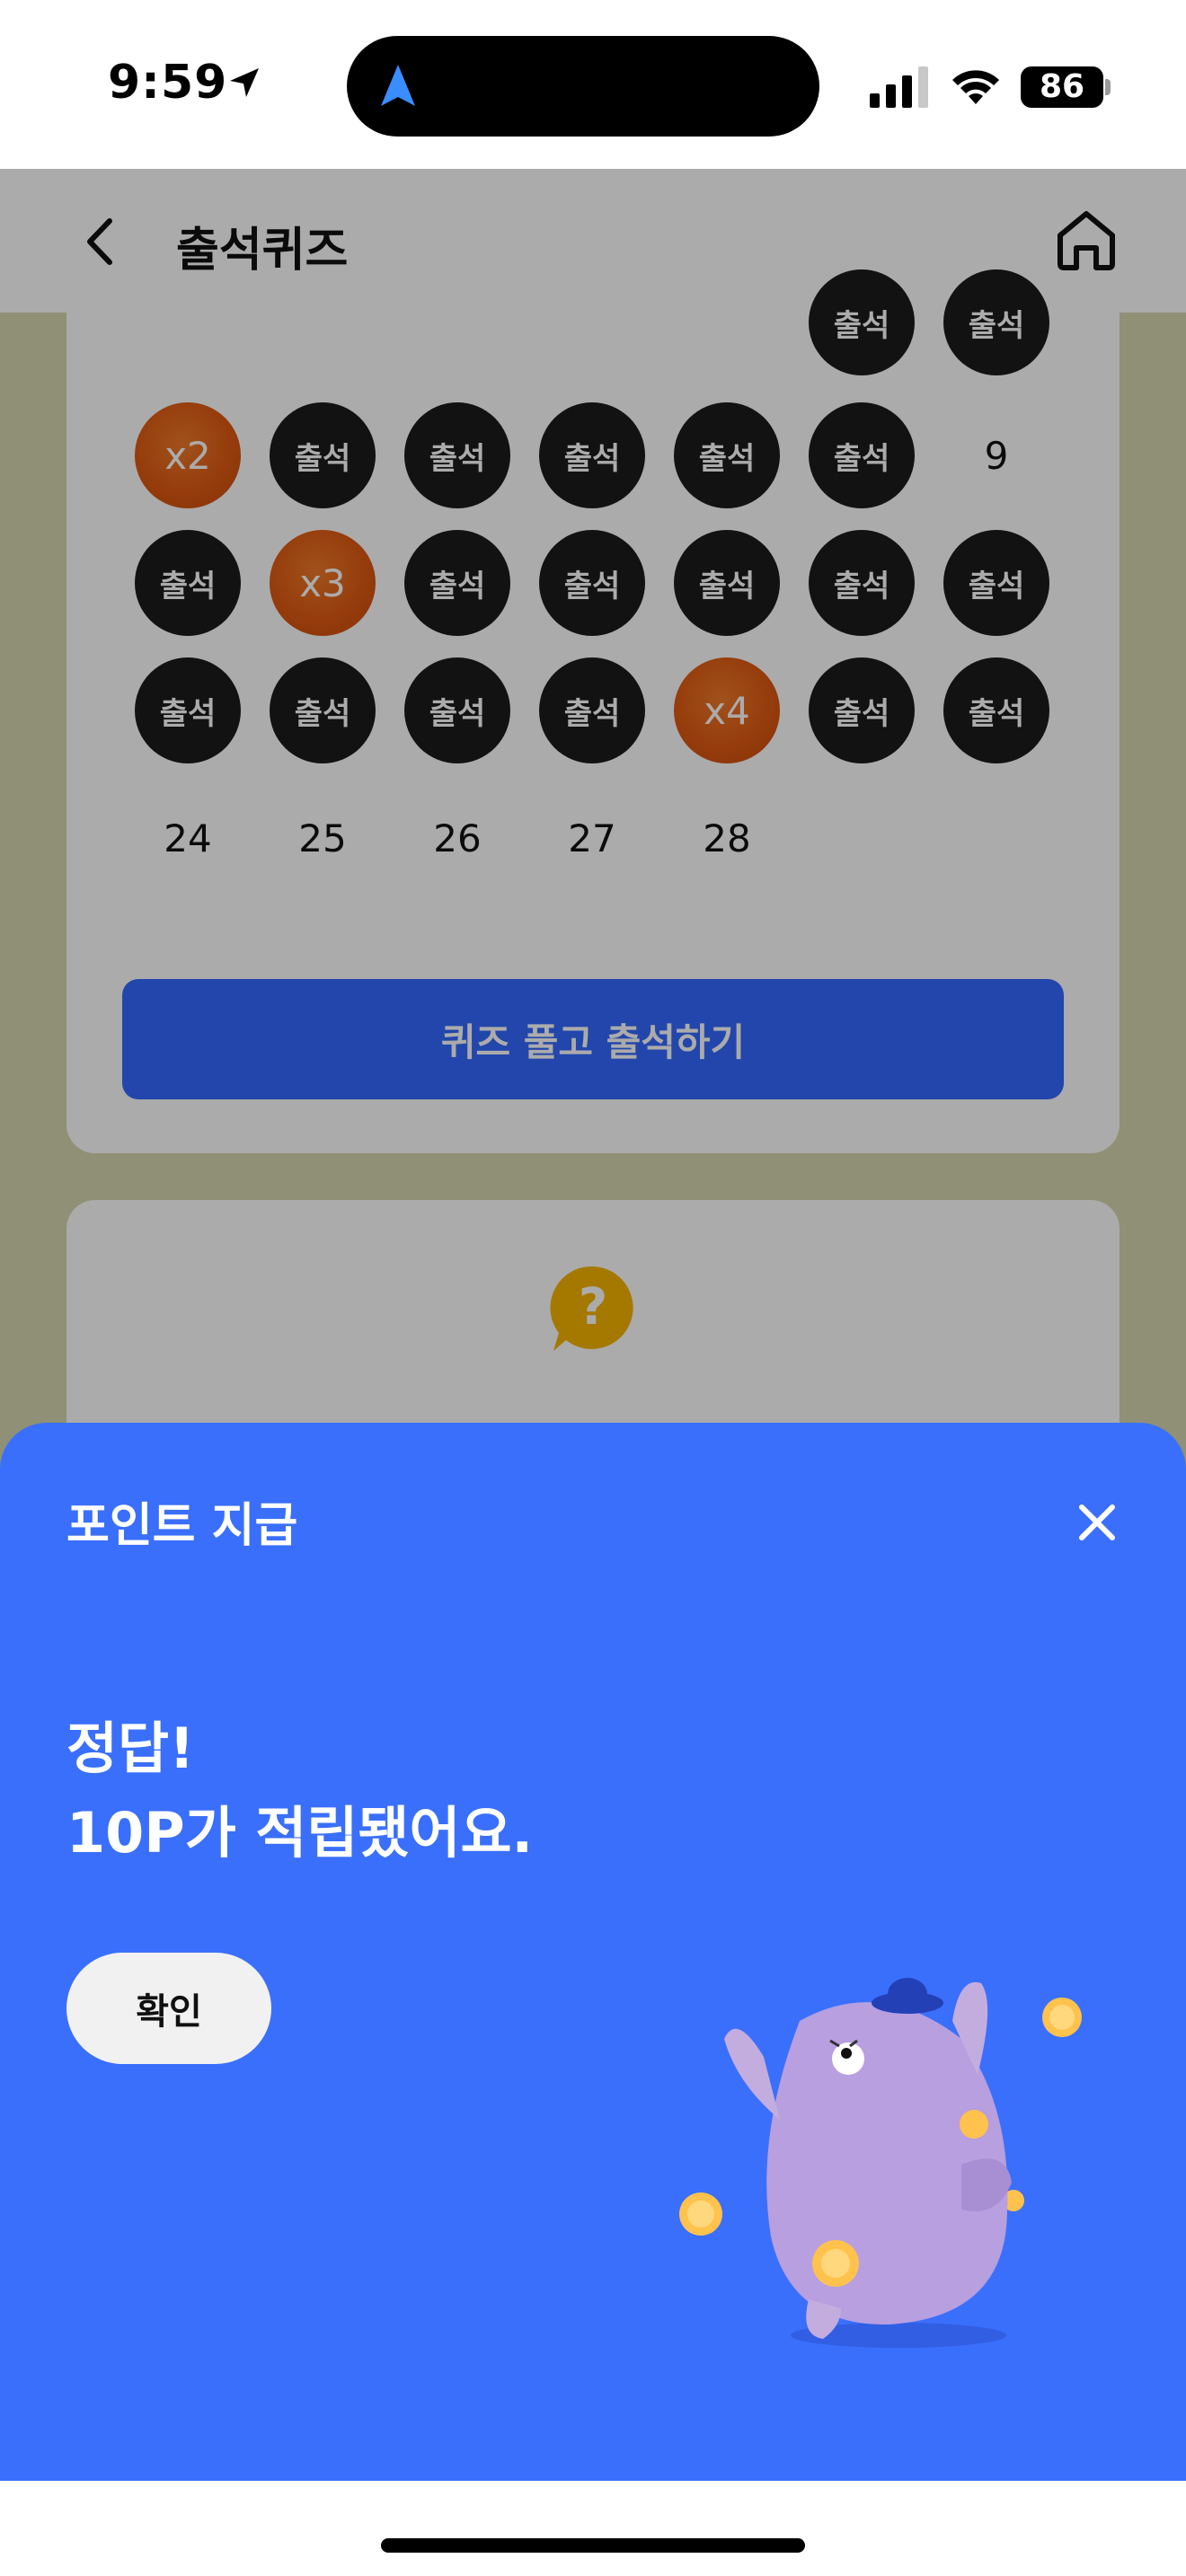 The image size is (1186, 2576). What do you see at coordinates (899, 87) in the screenshot?
I see `signal-icon` at bounding box center [899, 87].